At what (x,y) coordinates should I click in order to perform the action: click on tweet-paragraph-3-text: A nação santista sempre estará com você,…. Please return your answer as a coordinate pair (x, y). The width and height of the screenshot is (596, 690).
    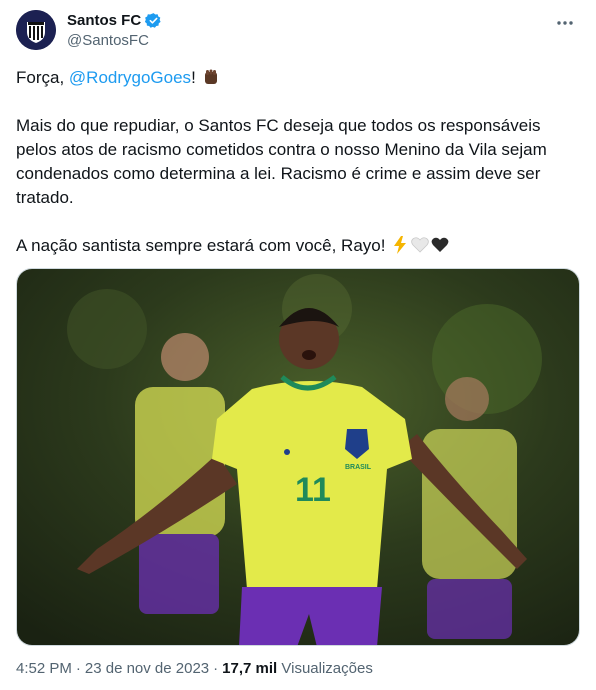
    Looking at the image, I should click on (201, 245).